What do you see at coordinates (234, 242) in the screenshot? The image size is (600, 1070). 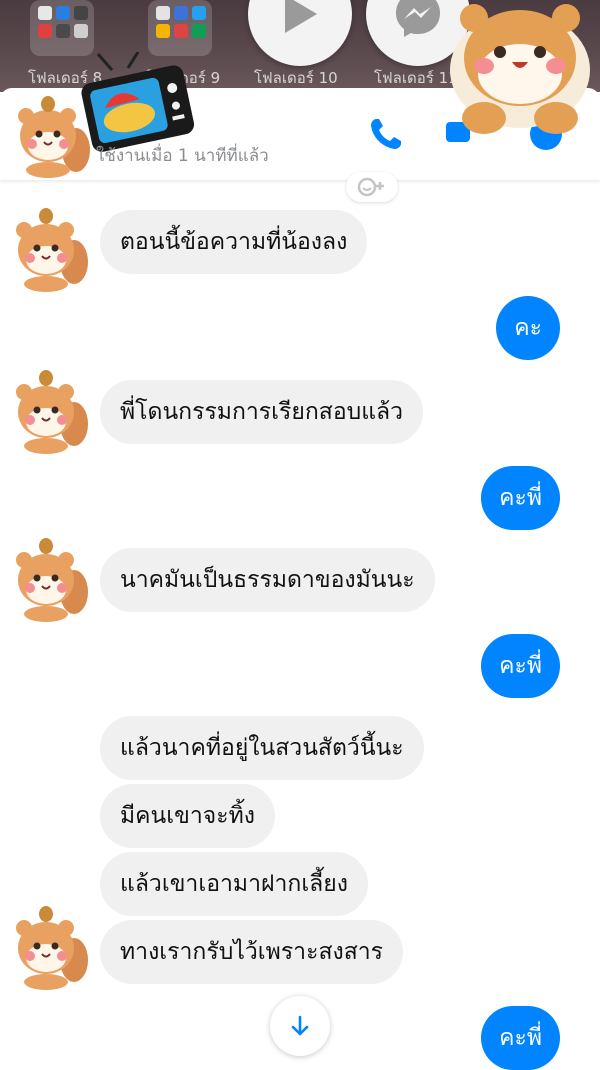 I see `incoming-message: ตอนนี้ข้อความที่น้องลง` at bounding box center [234, 242].